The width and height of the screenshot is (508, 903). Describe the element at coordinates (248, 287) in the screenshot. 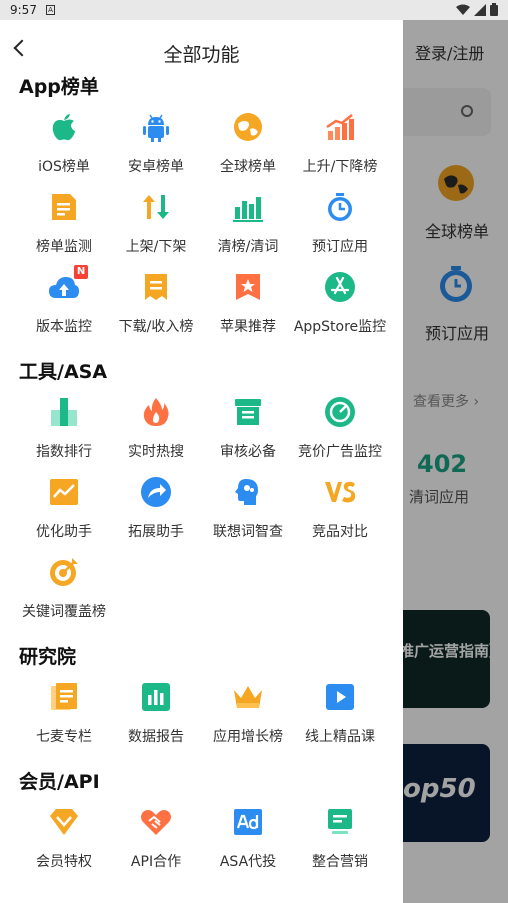

I see `star-bookmark-icon` at that location.